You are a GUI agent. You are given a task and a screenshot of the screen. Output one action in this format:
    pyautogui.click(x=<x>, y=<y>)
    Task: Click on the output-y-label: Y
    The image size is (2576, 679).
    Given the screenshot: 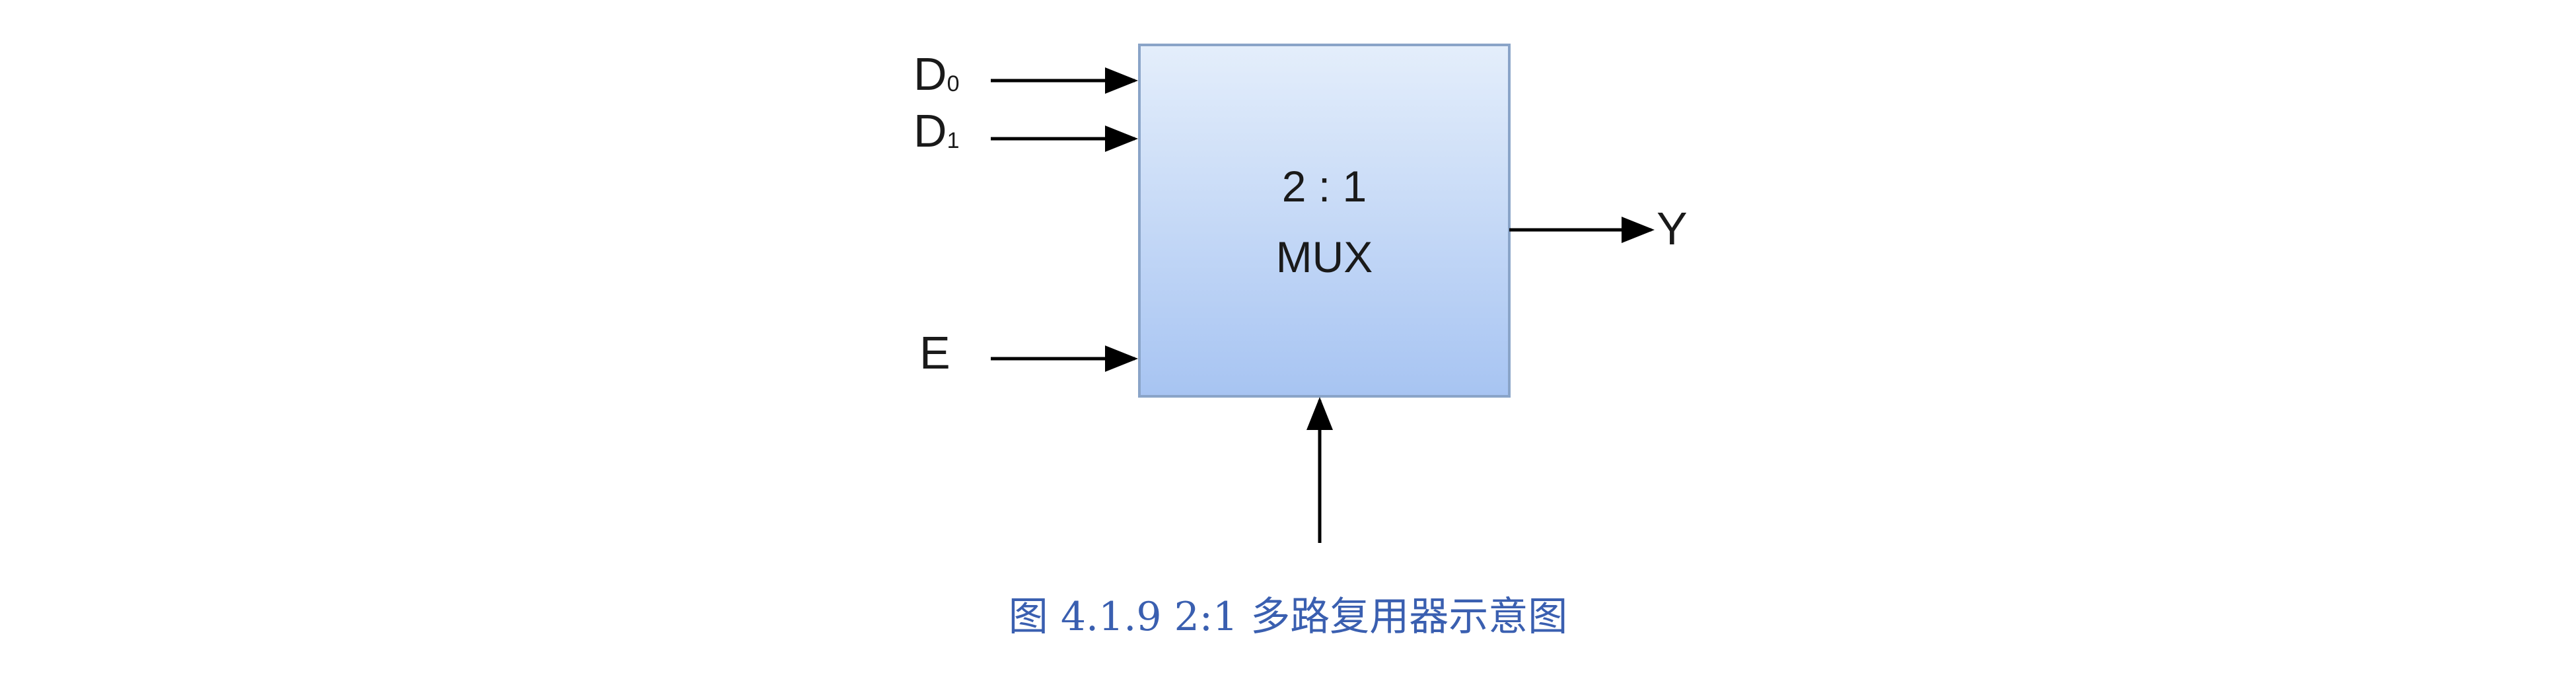 What is the action you would take?
    pyautogui.click(x=1673, y=228)
    